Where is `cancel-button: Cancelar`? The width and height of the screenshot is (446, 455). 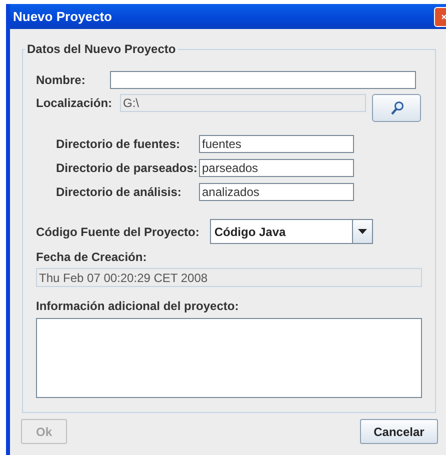
cancel-button: Cancelar is located at coordinates (399, 431).